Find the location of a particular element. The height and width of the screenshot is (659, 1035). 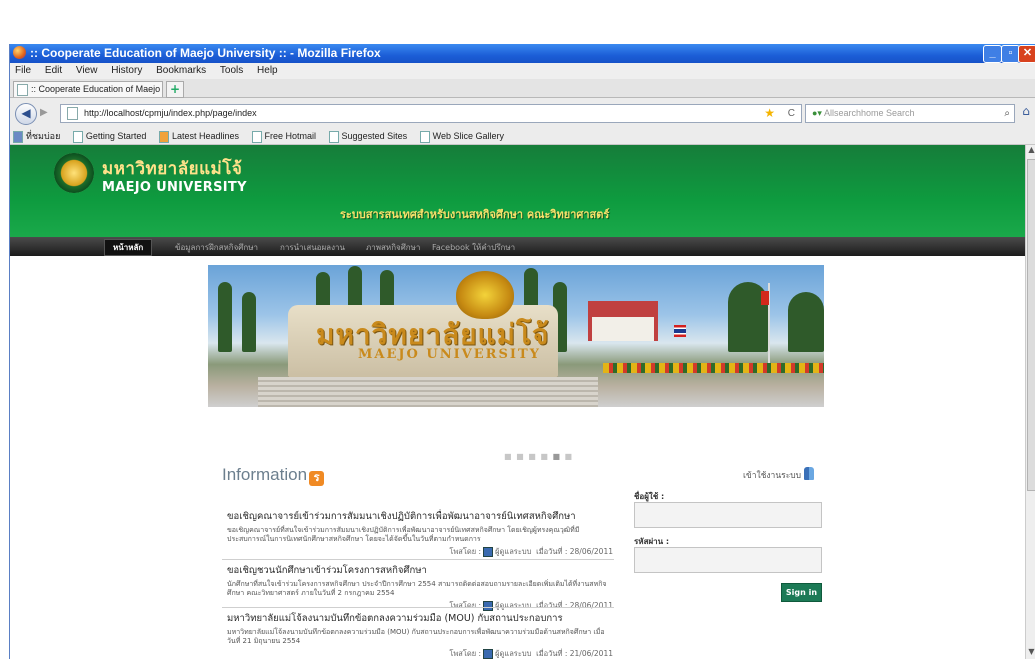

minimize-button: _ is located at coordinates (992, 54).